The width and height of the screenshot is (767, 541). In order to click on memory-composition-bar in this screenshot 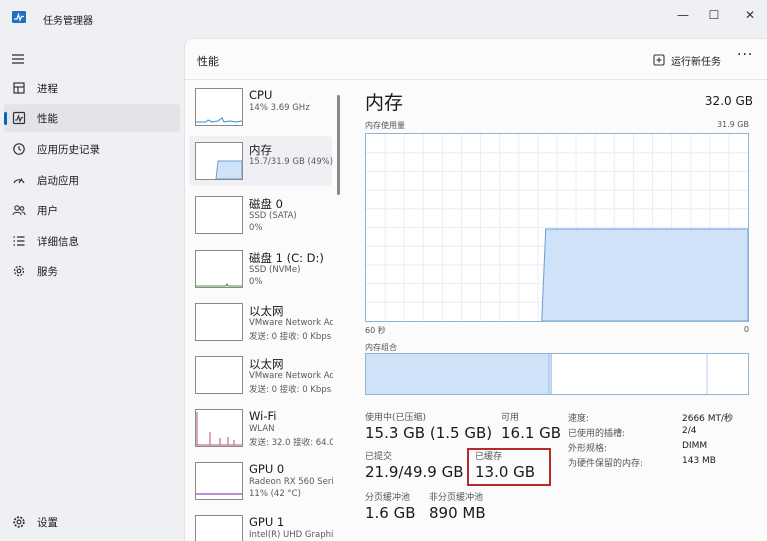, I will do `click(557, 374)`.